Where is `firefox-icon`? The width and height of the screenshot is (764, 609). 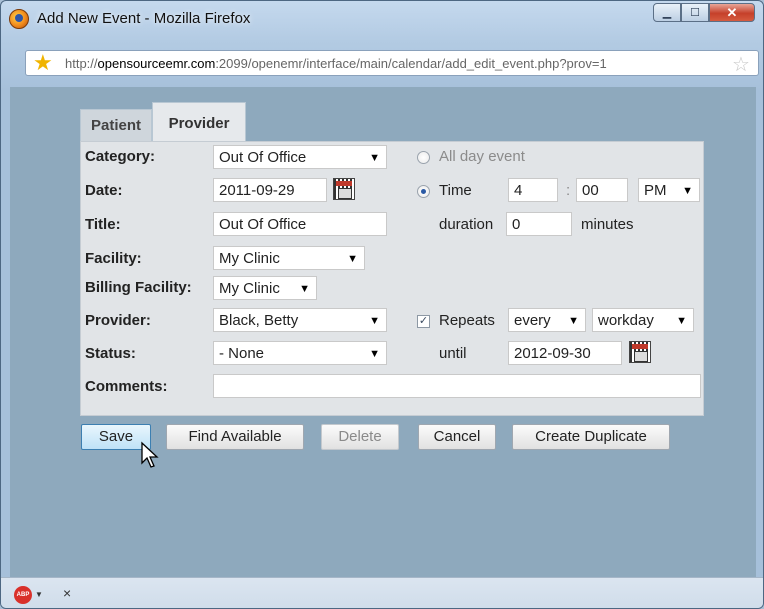 firefox-icon is located at coordinates (19, 19).